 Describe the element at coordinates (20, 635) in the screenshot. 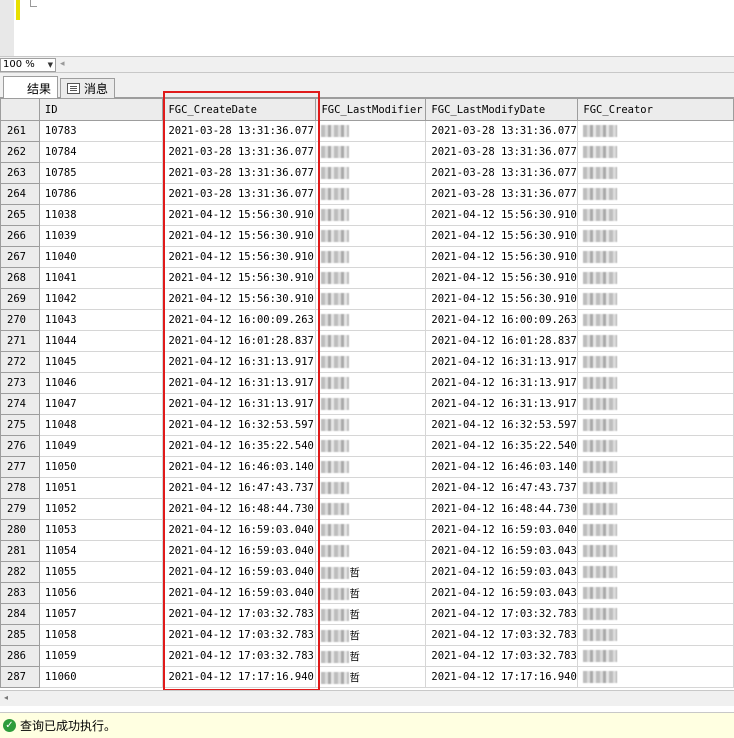

I see `row-number: 285` at that location.